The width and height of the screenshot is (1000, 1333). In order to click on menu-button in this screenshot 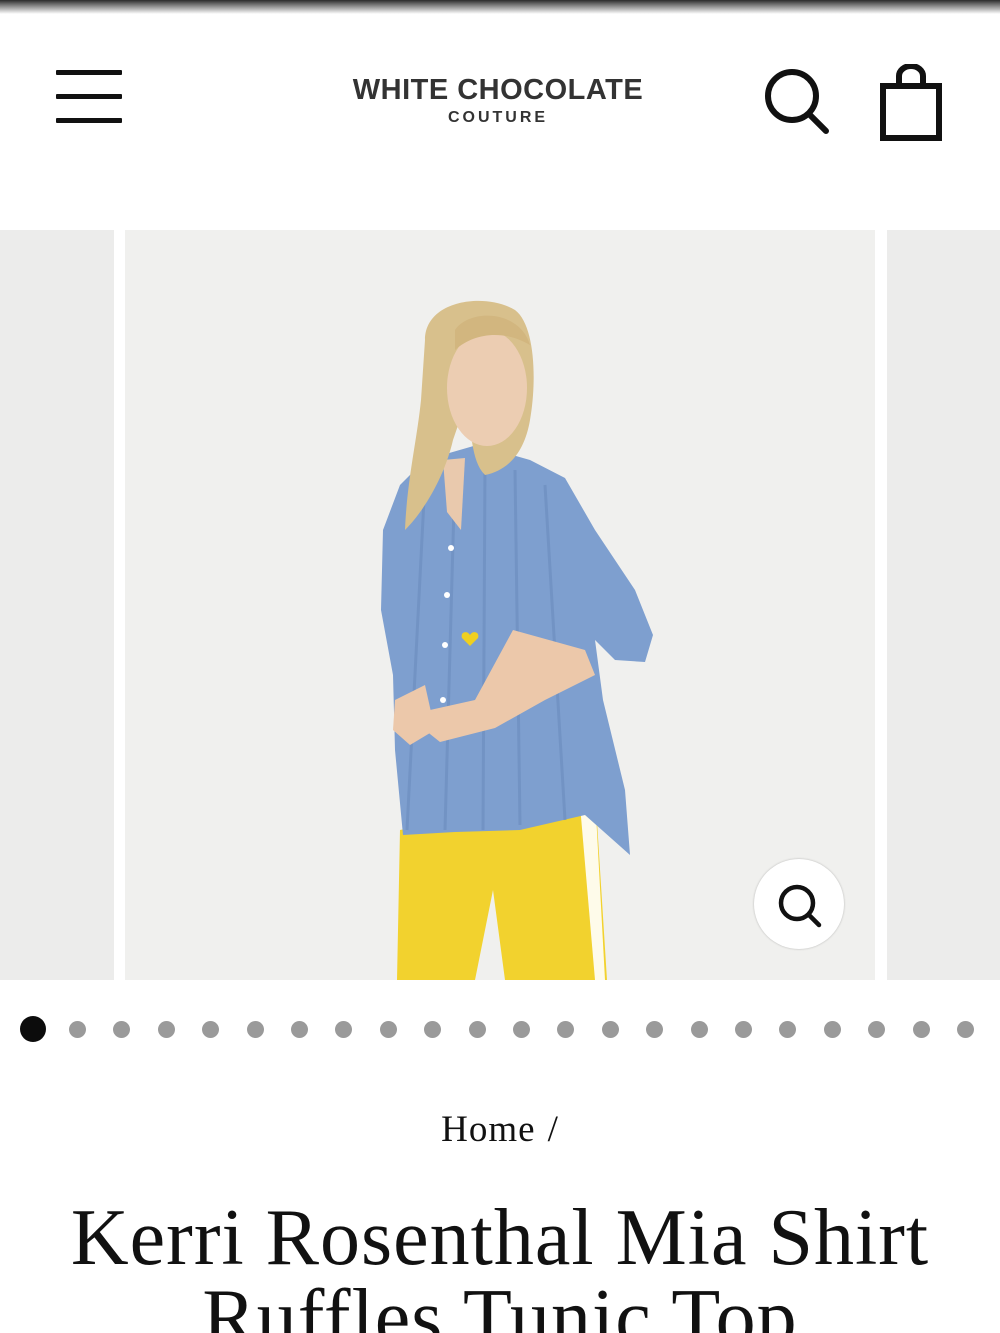, I will do `click(90, 98)`.